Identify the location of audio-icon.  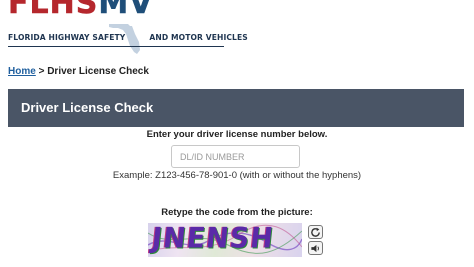
(315, 248).